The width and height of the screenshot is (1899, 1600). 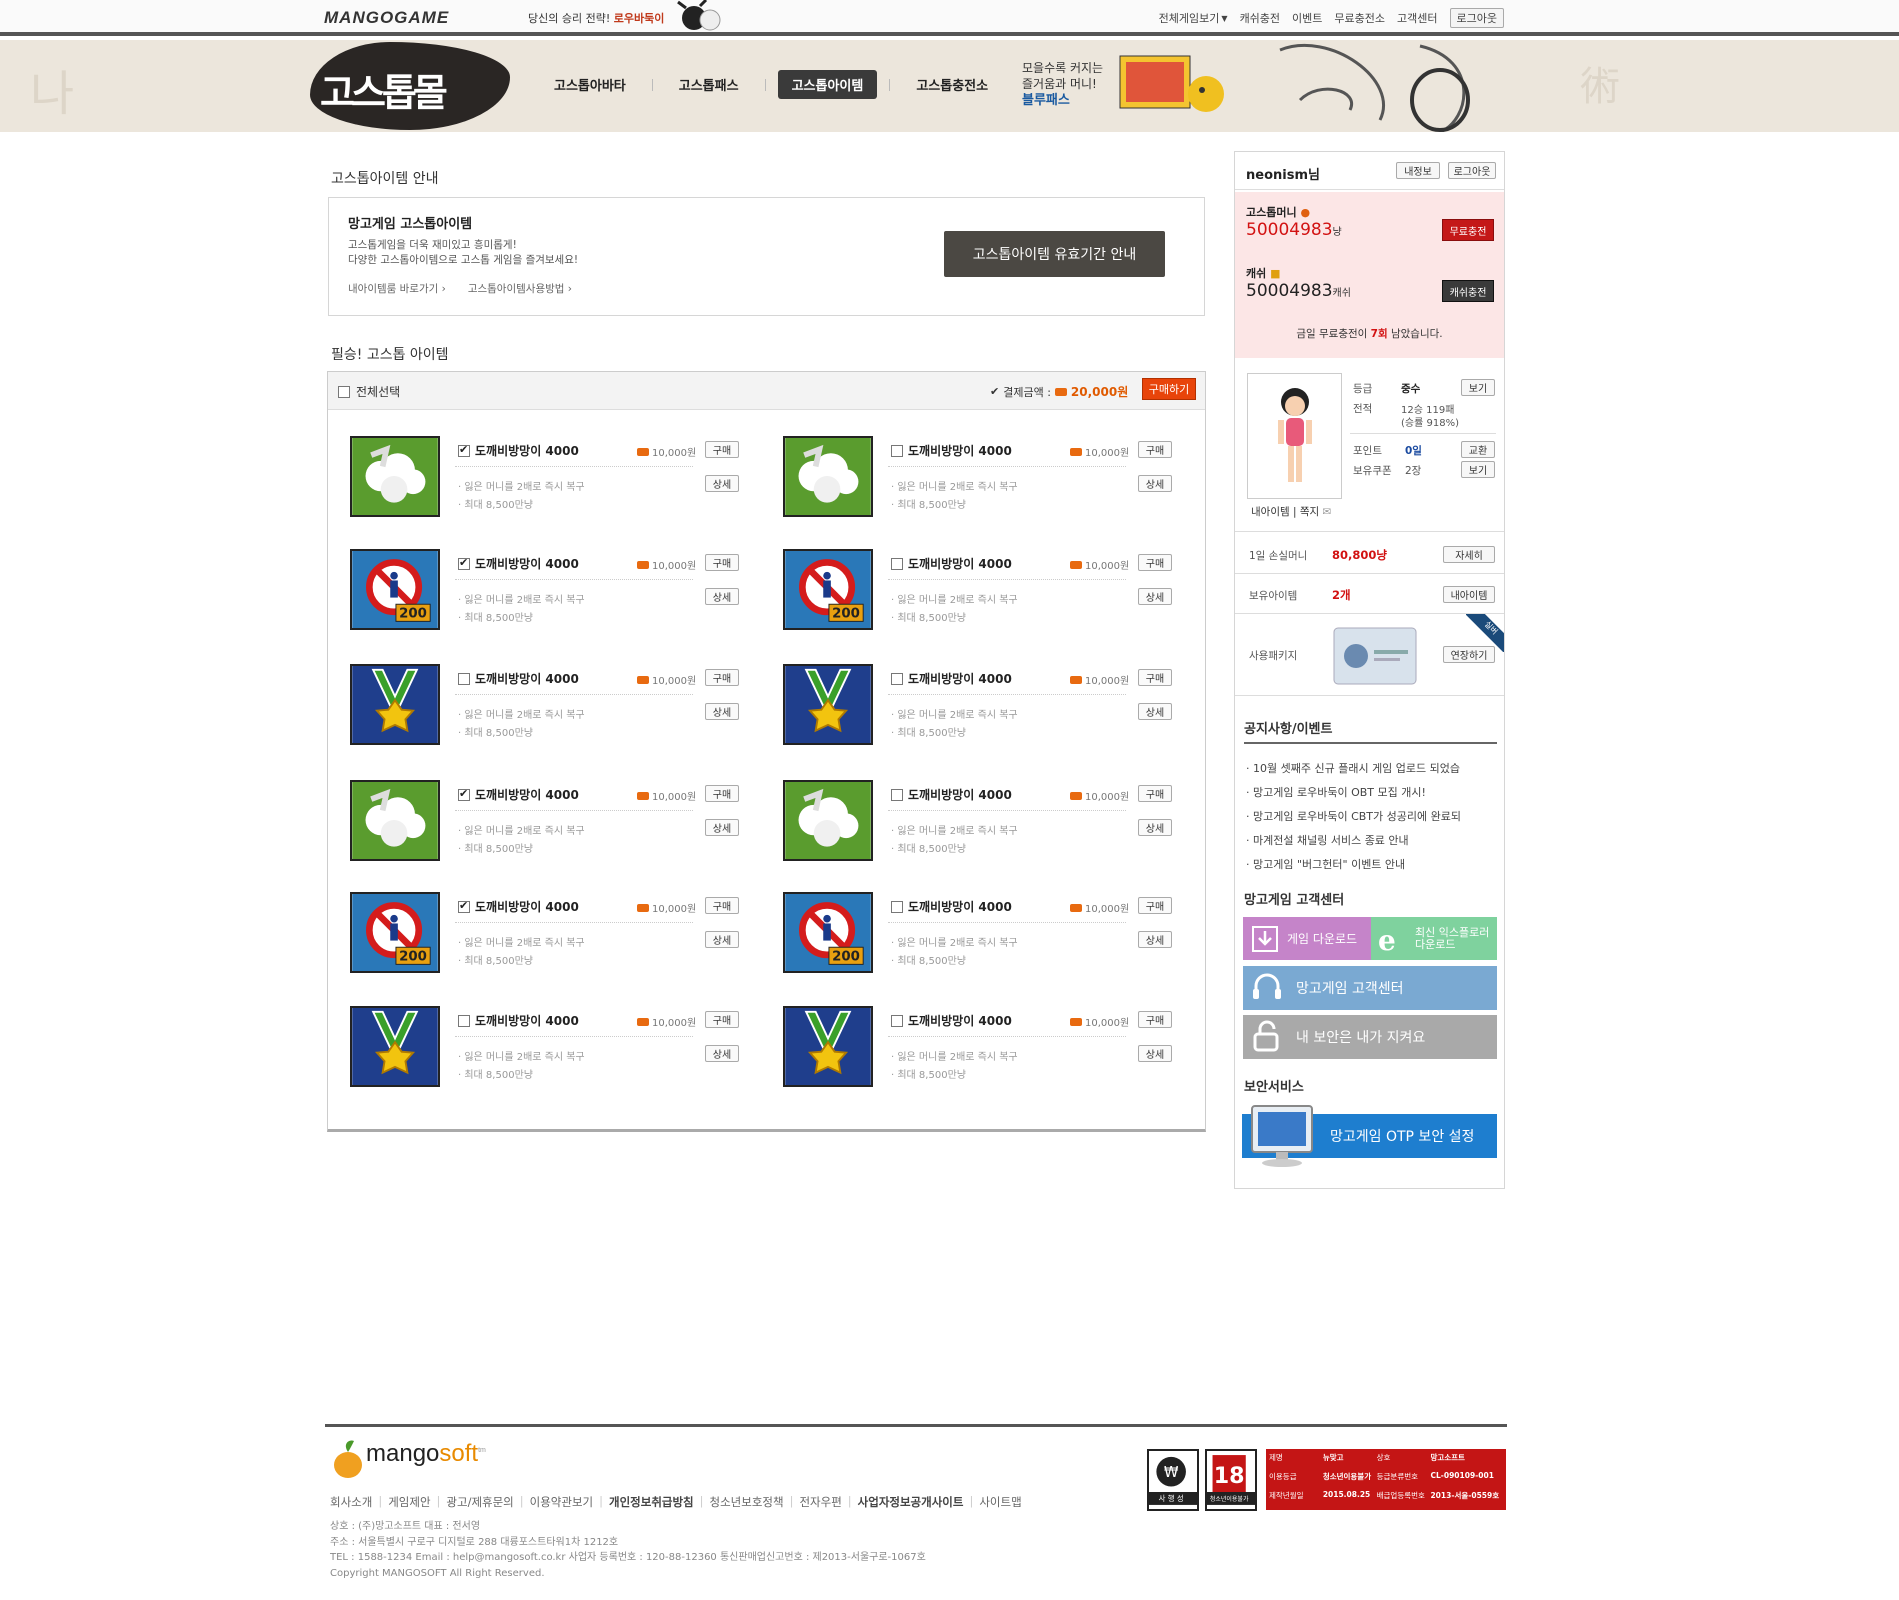 What do you see at coordinates (1309, 512) in the screenshot?
I see `memo-link: 쪽지` at bounding box center [1309, 512].